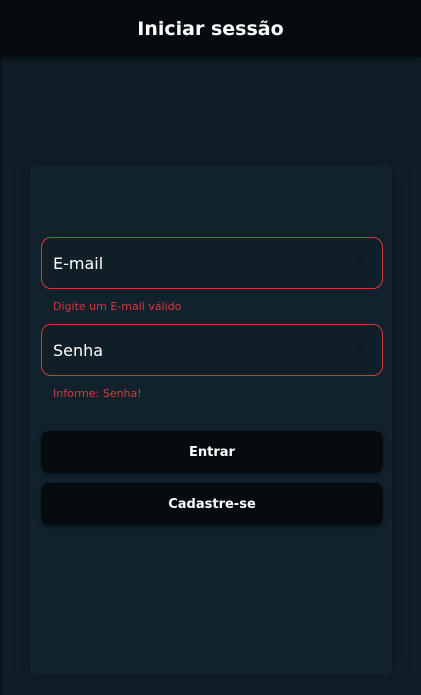 This screenshot has height=695, width=421. What do you see at coordinates (202, 263) in the screenshot?
I see `email-input` at bounding box center [202, 263].